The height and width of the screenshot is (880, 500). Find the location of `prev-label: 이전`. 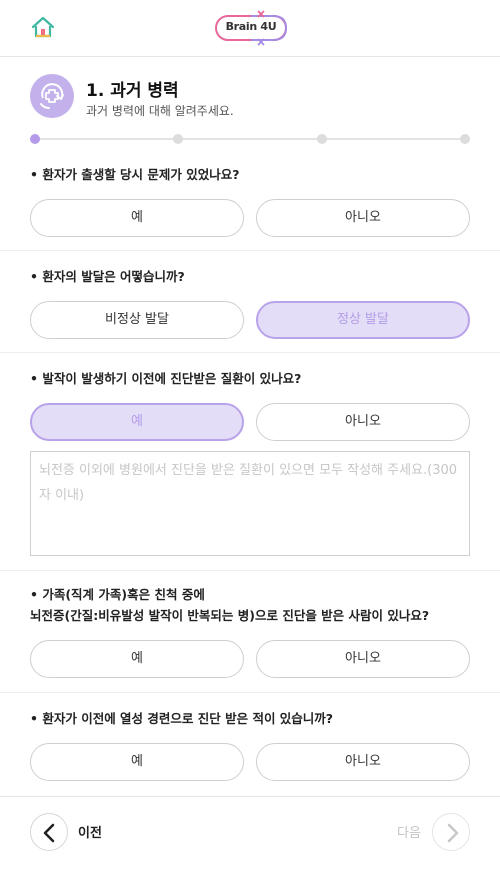

prev-label: 이전 is located at coordinates (90, 831).